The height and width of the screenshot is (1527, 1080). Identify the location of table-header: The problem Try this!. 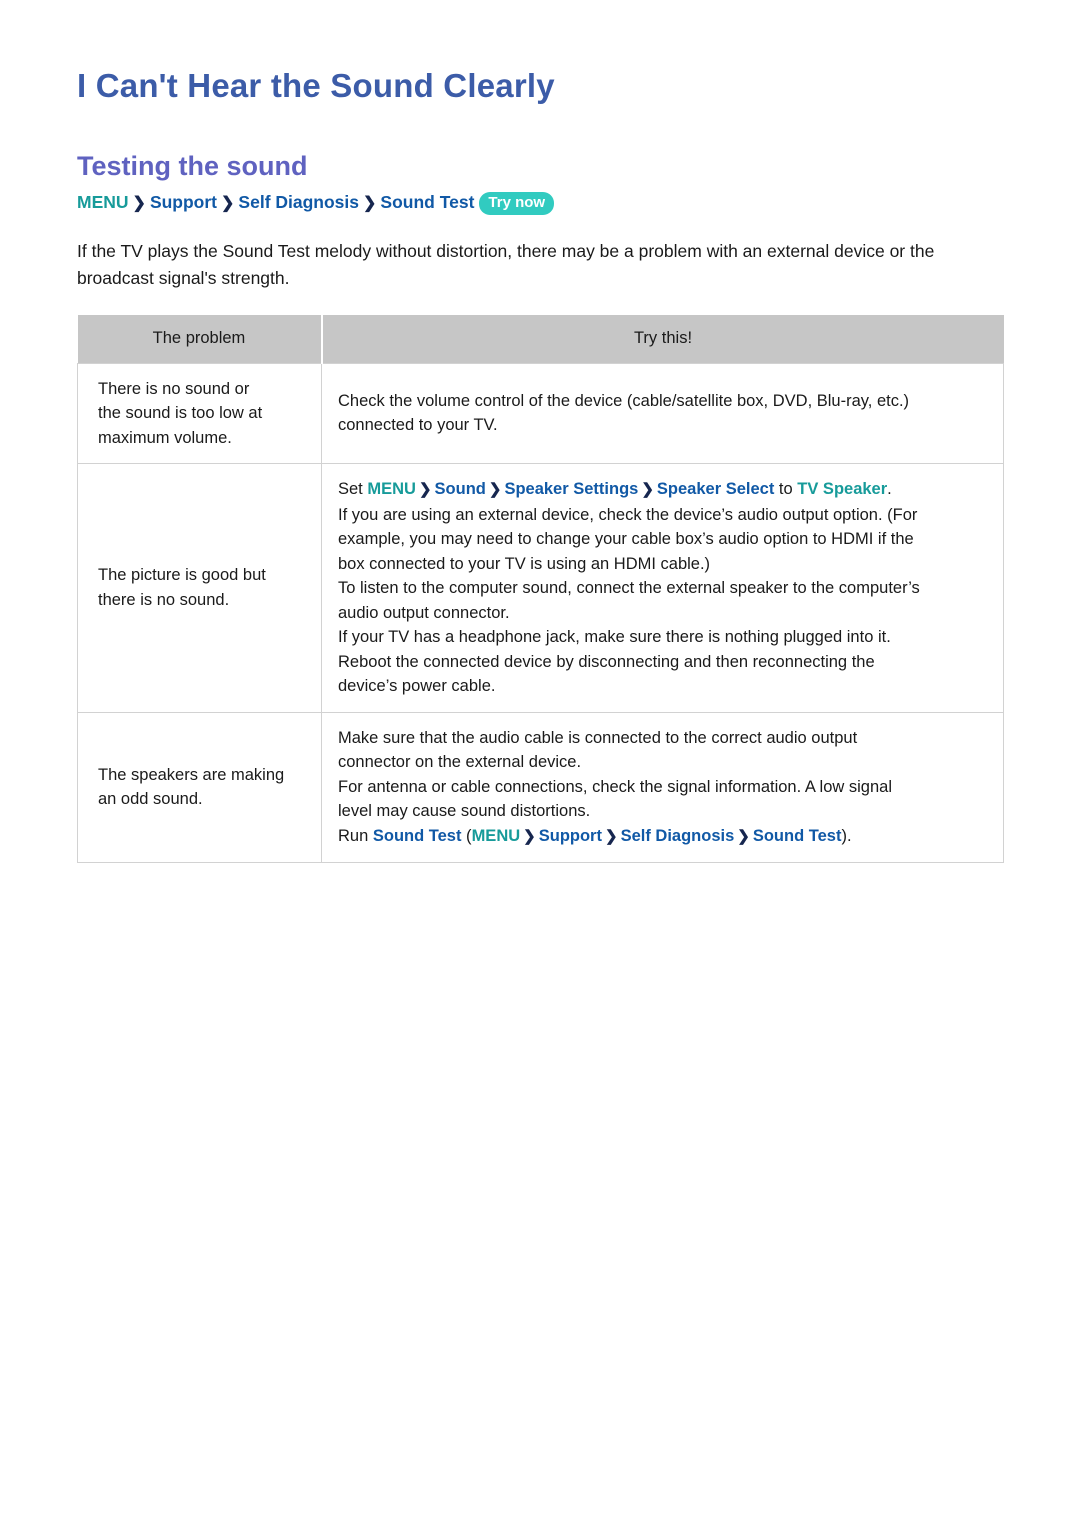
(540, 339).